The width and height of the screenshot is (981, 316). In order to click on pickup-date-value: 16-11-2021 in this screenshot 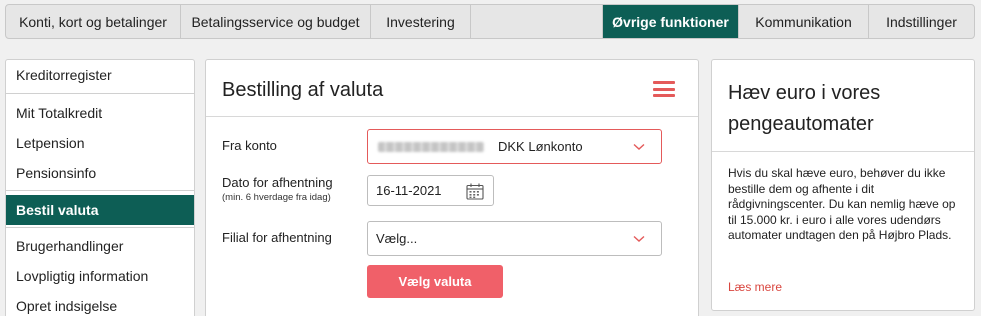, I will do `click(409, 190)`.